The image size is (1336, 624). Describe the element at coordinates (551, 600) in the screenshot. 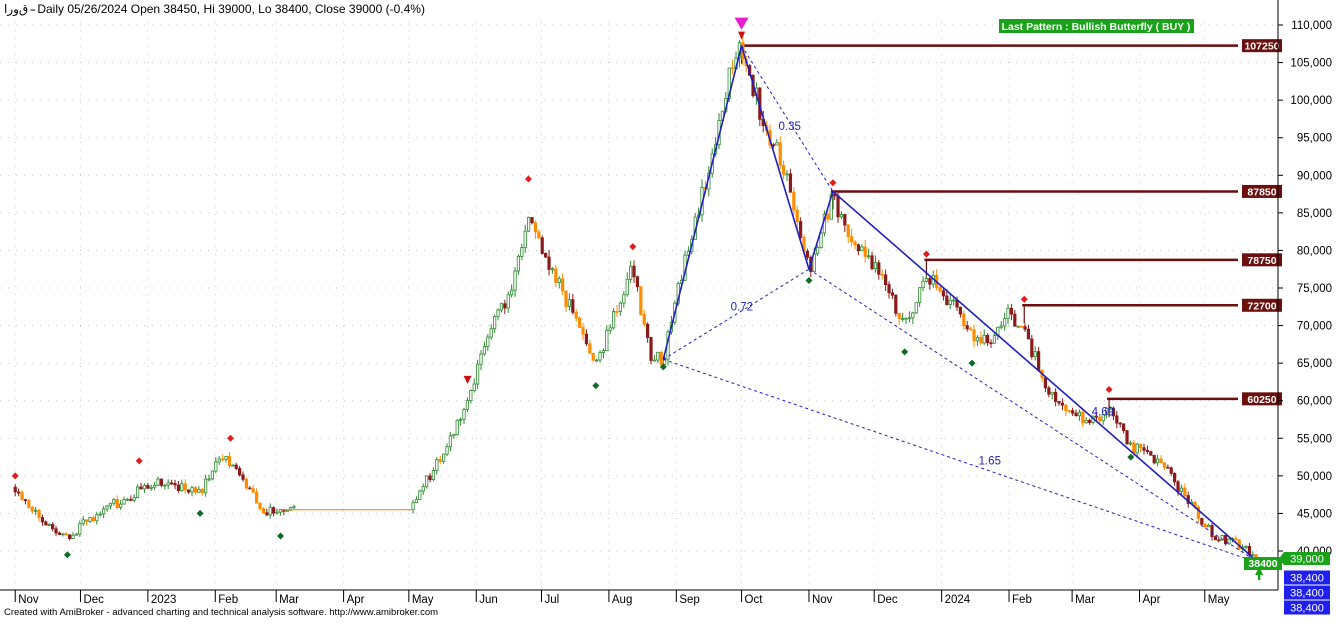

I see `x-tick-label: Jul` at that location.